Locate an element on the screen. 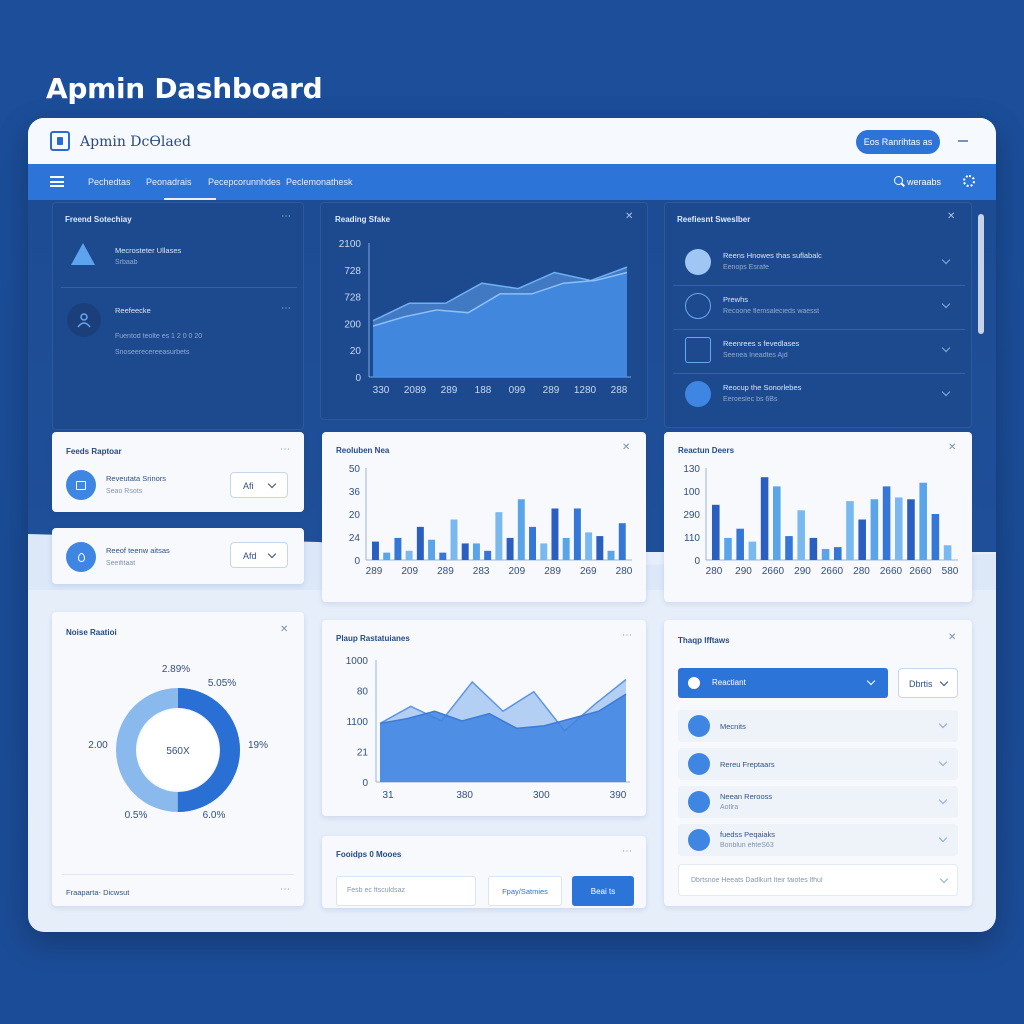  app-title: Apmin DcƟlaed is located at coordinates (135, 142).